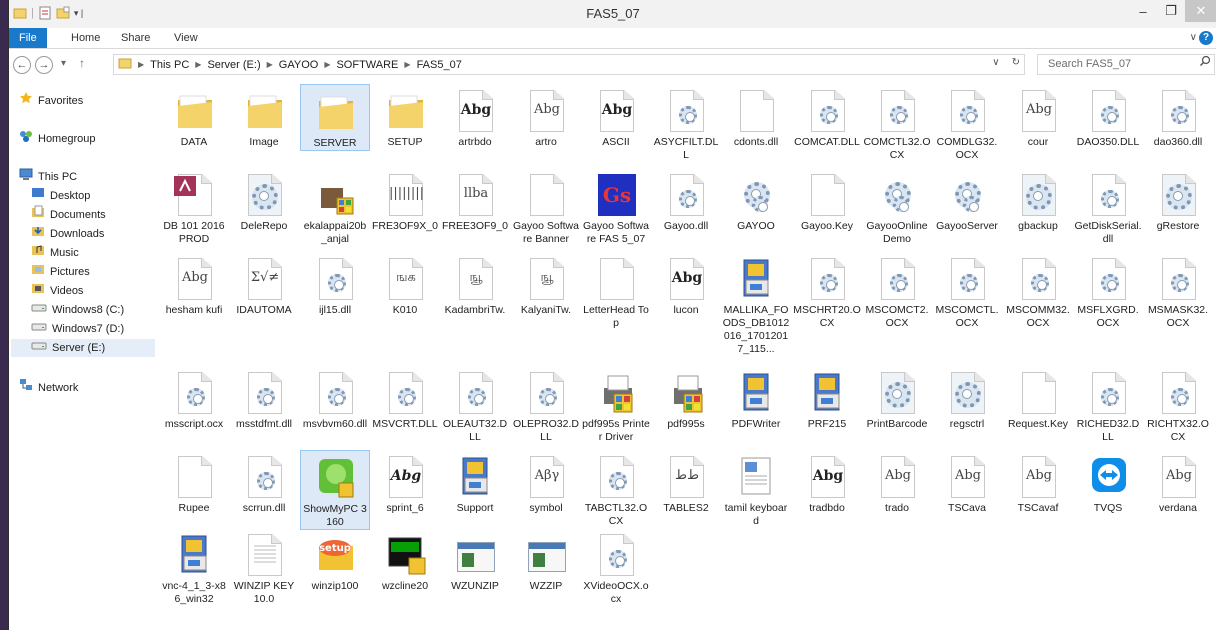  Describe the element at coordinates (60, 196) in the screenshot. I see `nav-item-desktop: Desktop` at that location.